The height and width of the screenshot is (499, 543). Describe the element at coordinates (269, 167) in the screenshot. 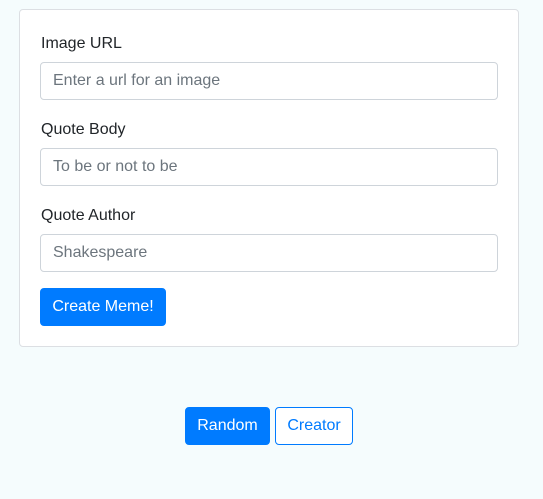

I see `quote-body-input` at that location.